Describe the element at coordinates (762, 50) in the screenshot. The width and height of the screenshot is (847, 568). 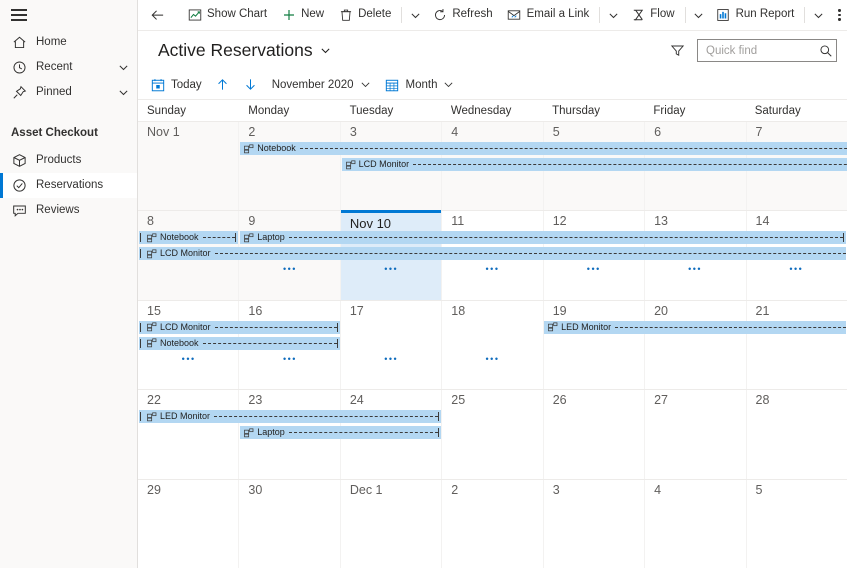
I see `search-input` at that location.